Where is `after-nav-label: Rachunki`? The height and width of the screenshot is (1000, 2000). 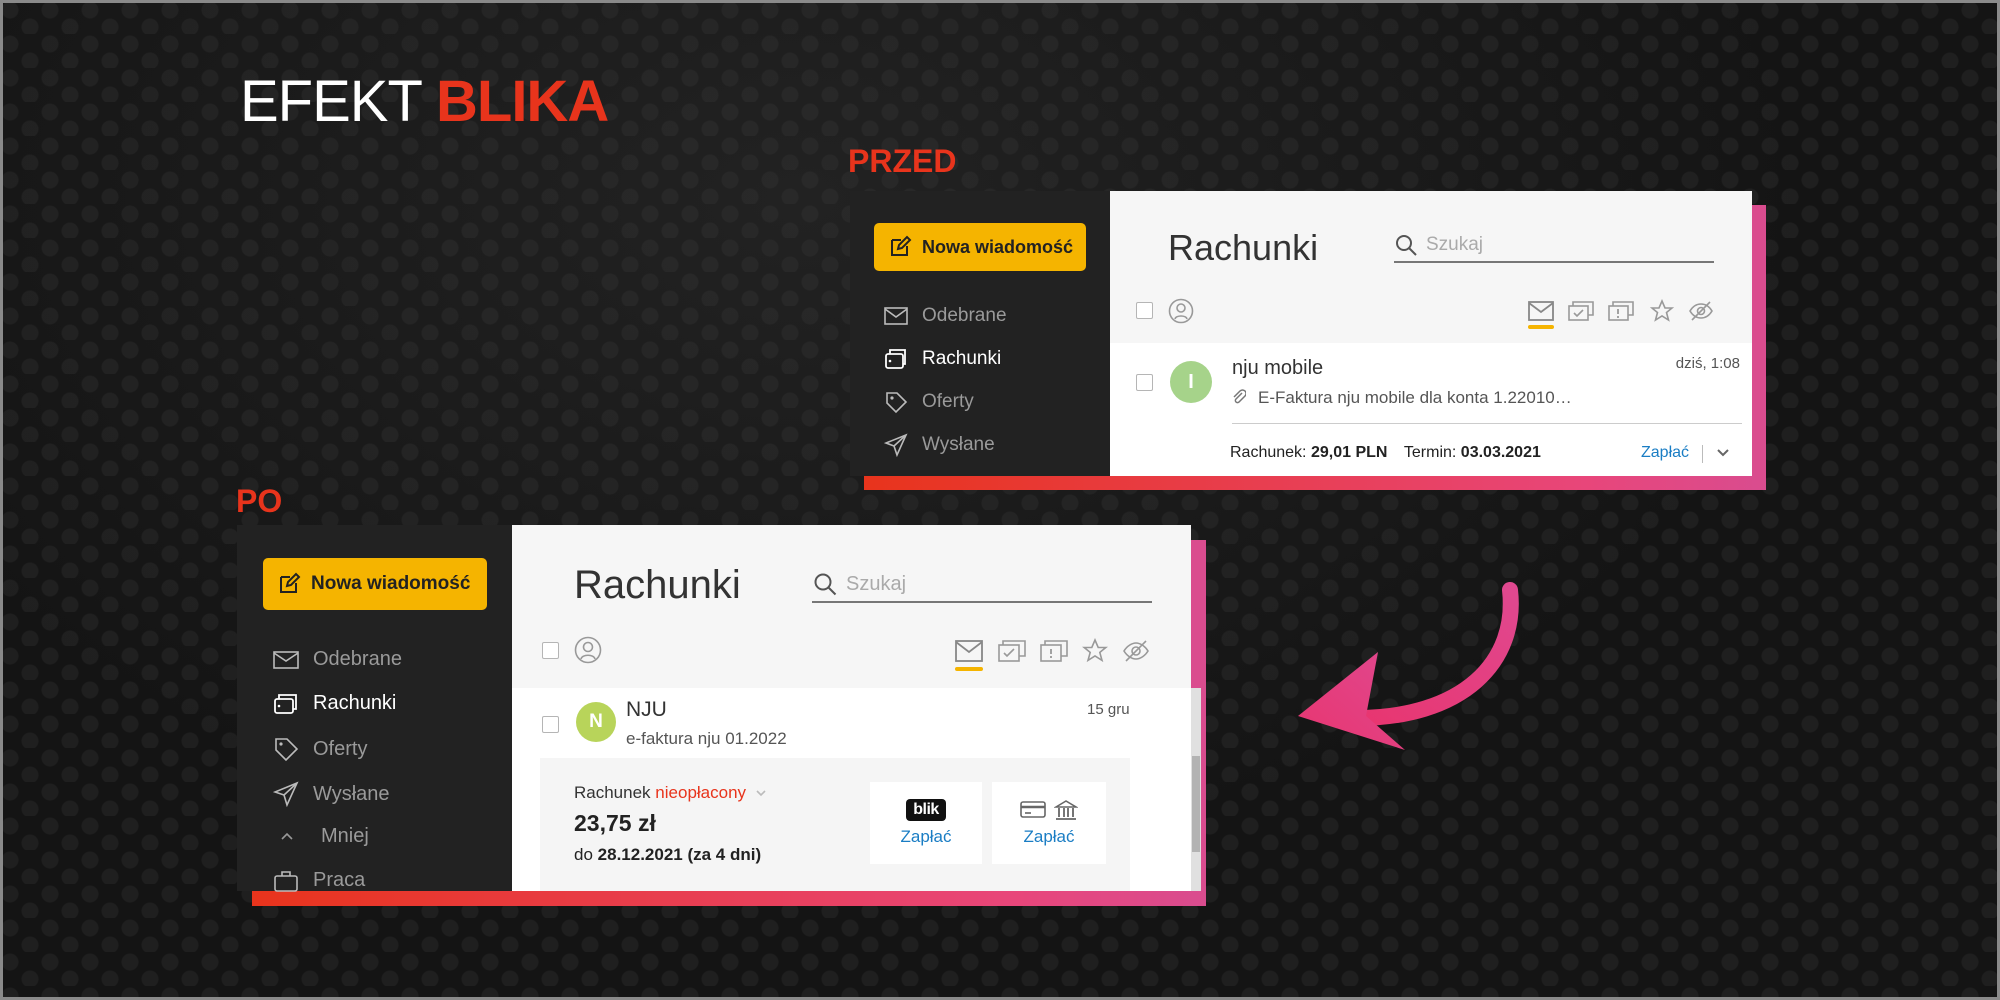 after-nav-label: Rachunki is located at coordinates (355, 703).